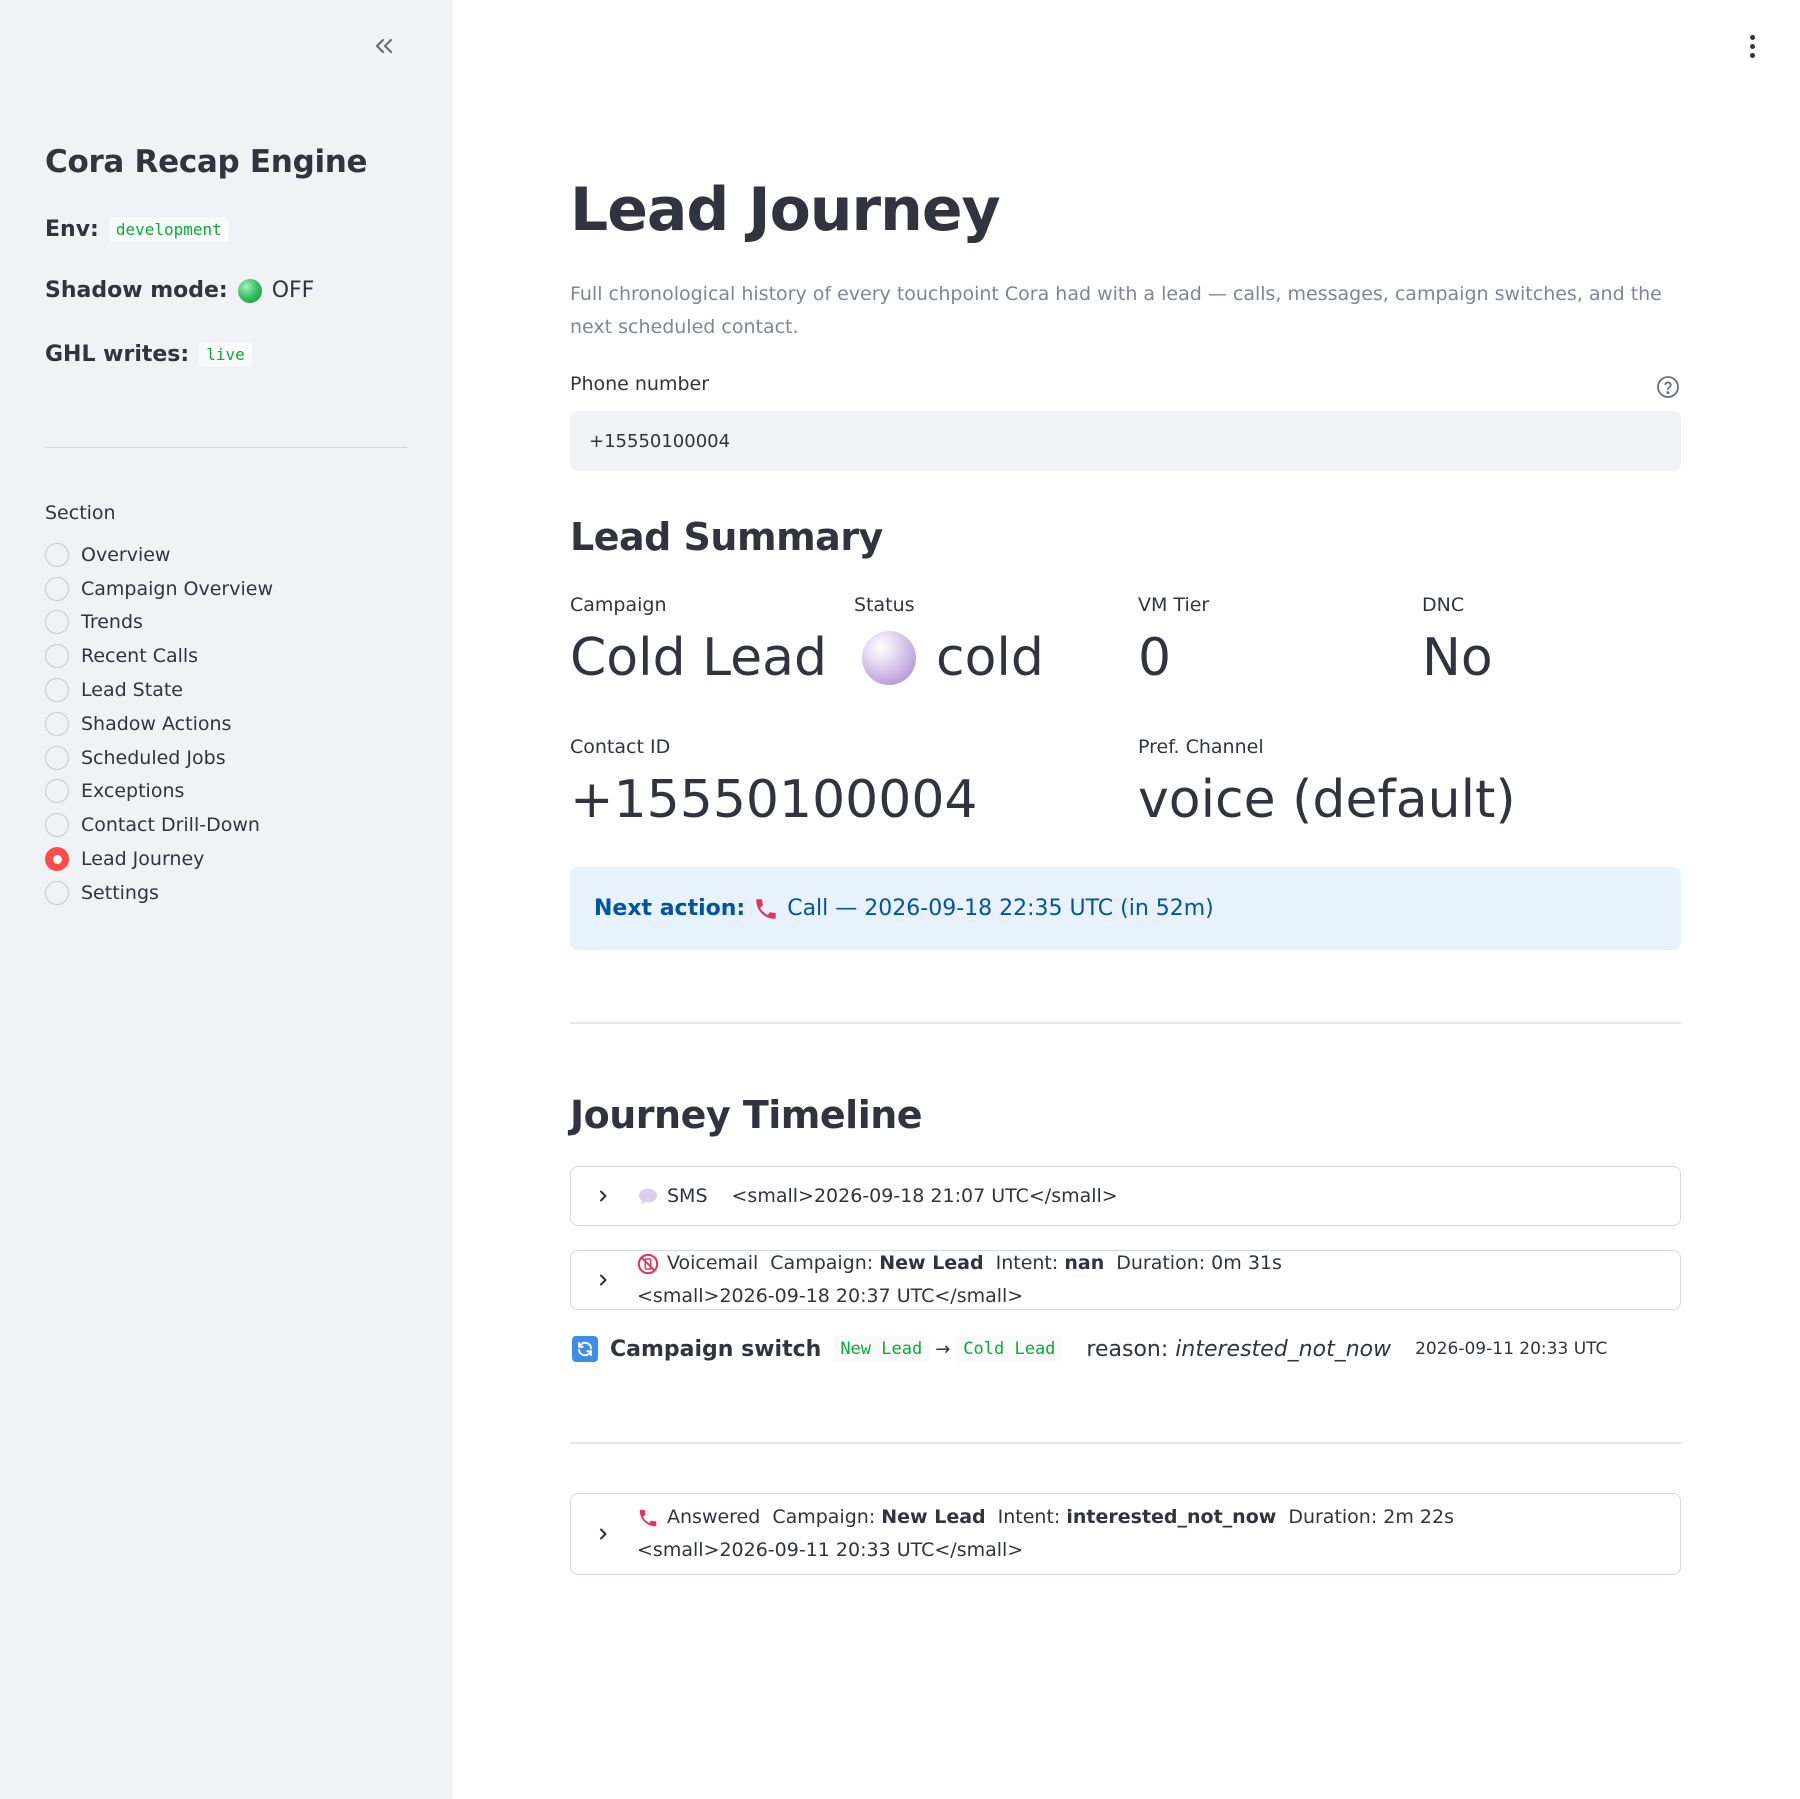 This screenshot has height=1799, width=1800. I want to click on event-type: Voicemail, so click(713, 1263).